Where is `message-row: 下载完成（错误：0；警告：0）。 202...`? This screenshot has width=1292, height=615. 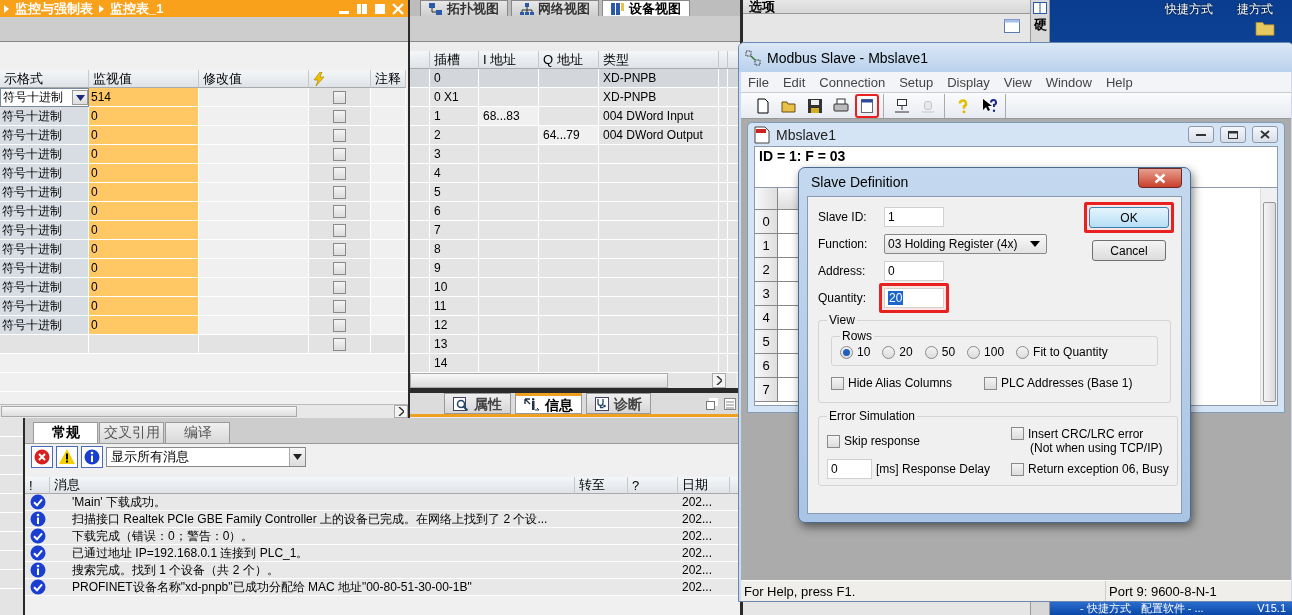 message-row: 下载完成（错误：0；警告：0）。 202... is located at coordinates (382, 536).